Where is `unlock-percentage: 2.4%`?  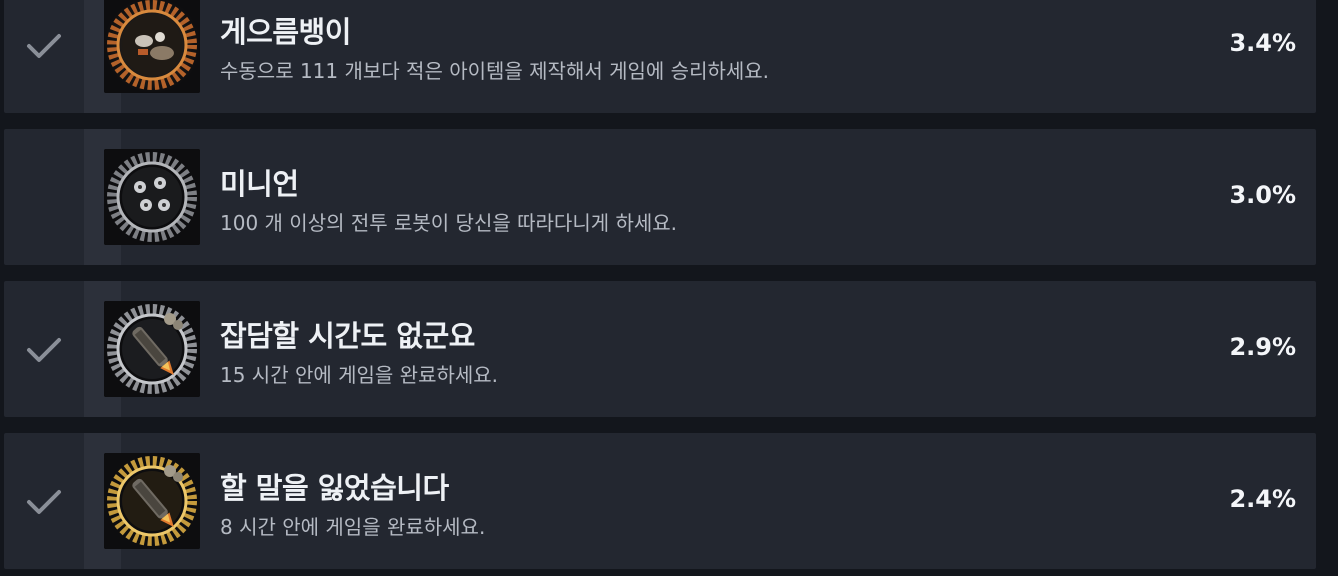 unlock-percentage: 2.4% is located at coordinates (1262, 499).